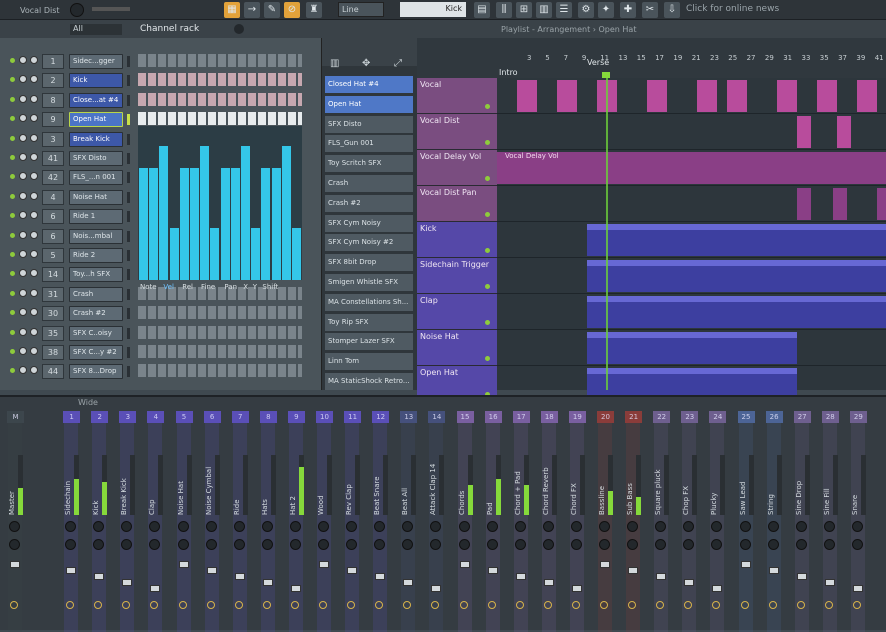  Describe the element at coordinates (369, 164) in the screenshot. I see `browser-item: Toy Scritch SFX` at that location.